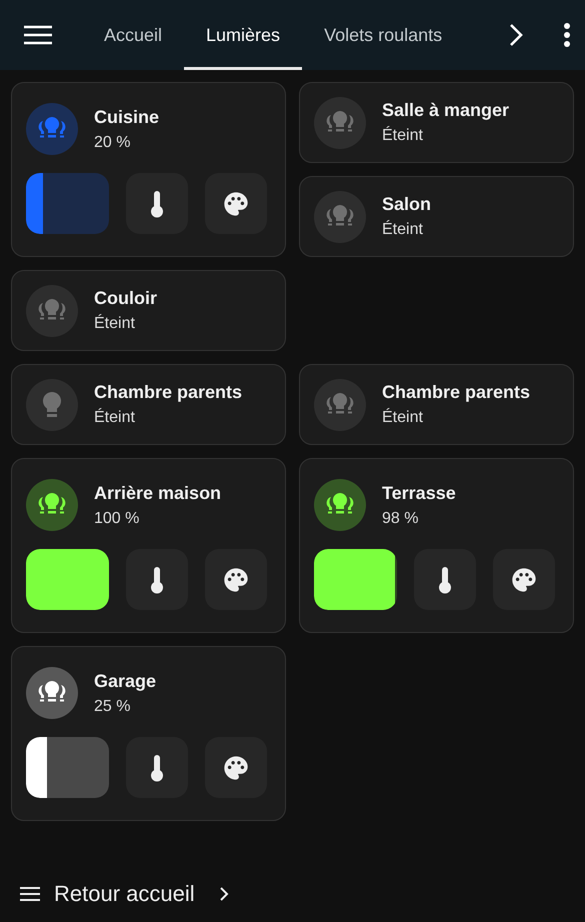 Image resolution: width=585 pixels, height=922 pixels. Describe the element at coordinates (127, 117) in the screenshot. I see `light-name: Cuisine` at that location.